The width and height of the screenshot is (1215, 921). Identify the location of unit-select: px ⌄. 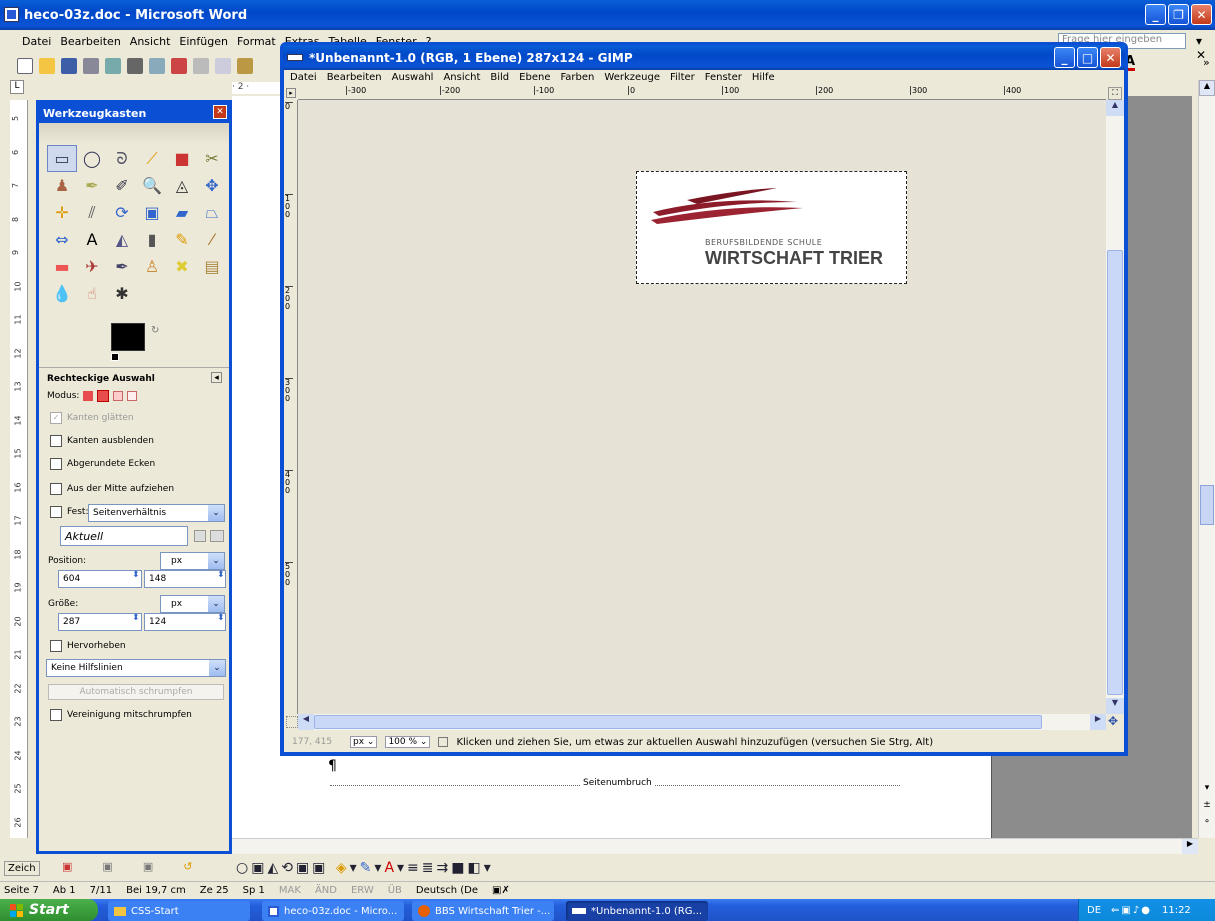
(364, 742).